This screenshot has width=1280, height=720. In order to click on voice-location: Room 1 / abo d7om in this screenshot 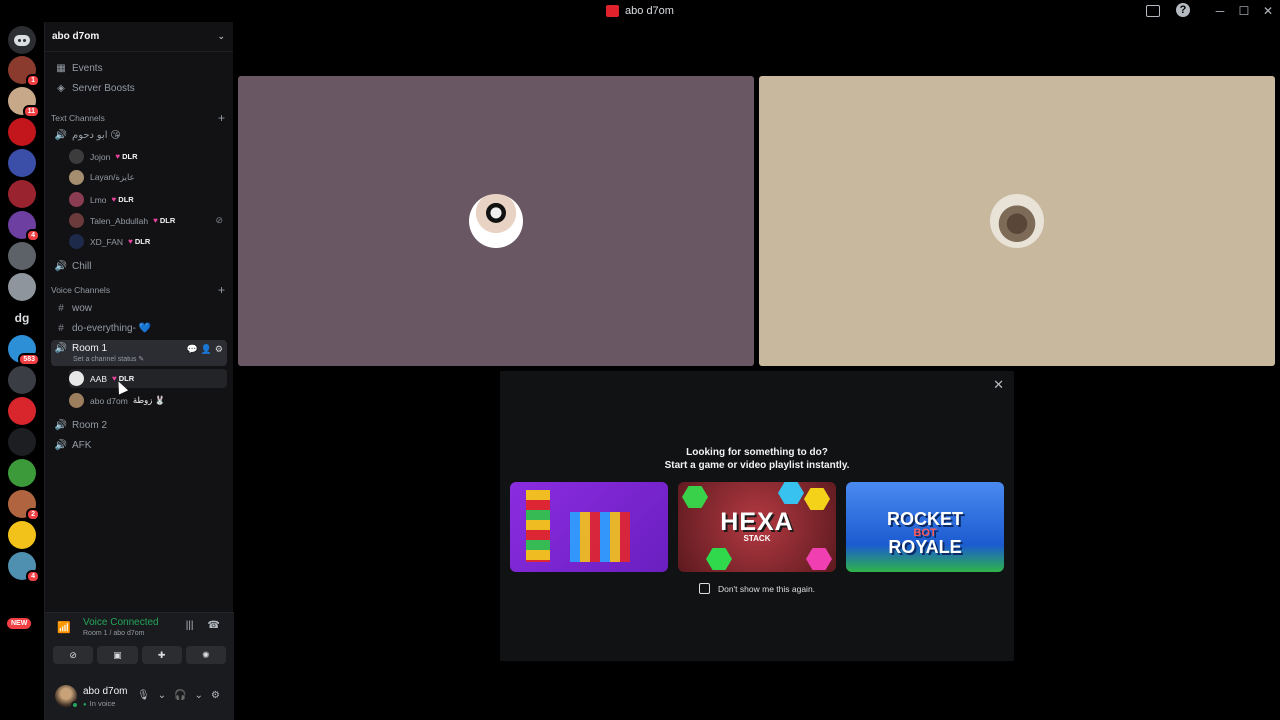, I will do `click(113, 633)`.